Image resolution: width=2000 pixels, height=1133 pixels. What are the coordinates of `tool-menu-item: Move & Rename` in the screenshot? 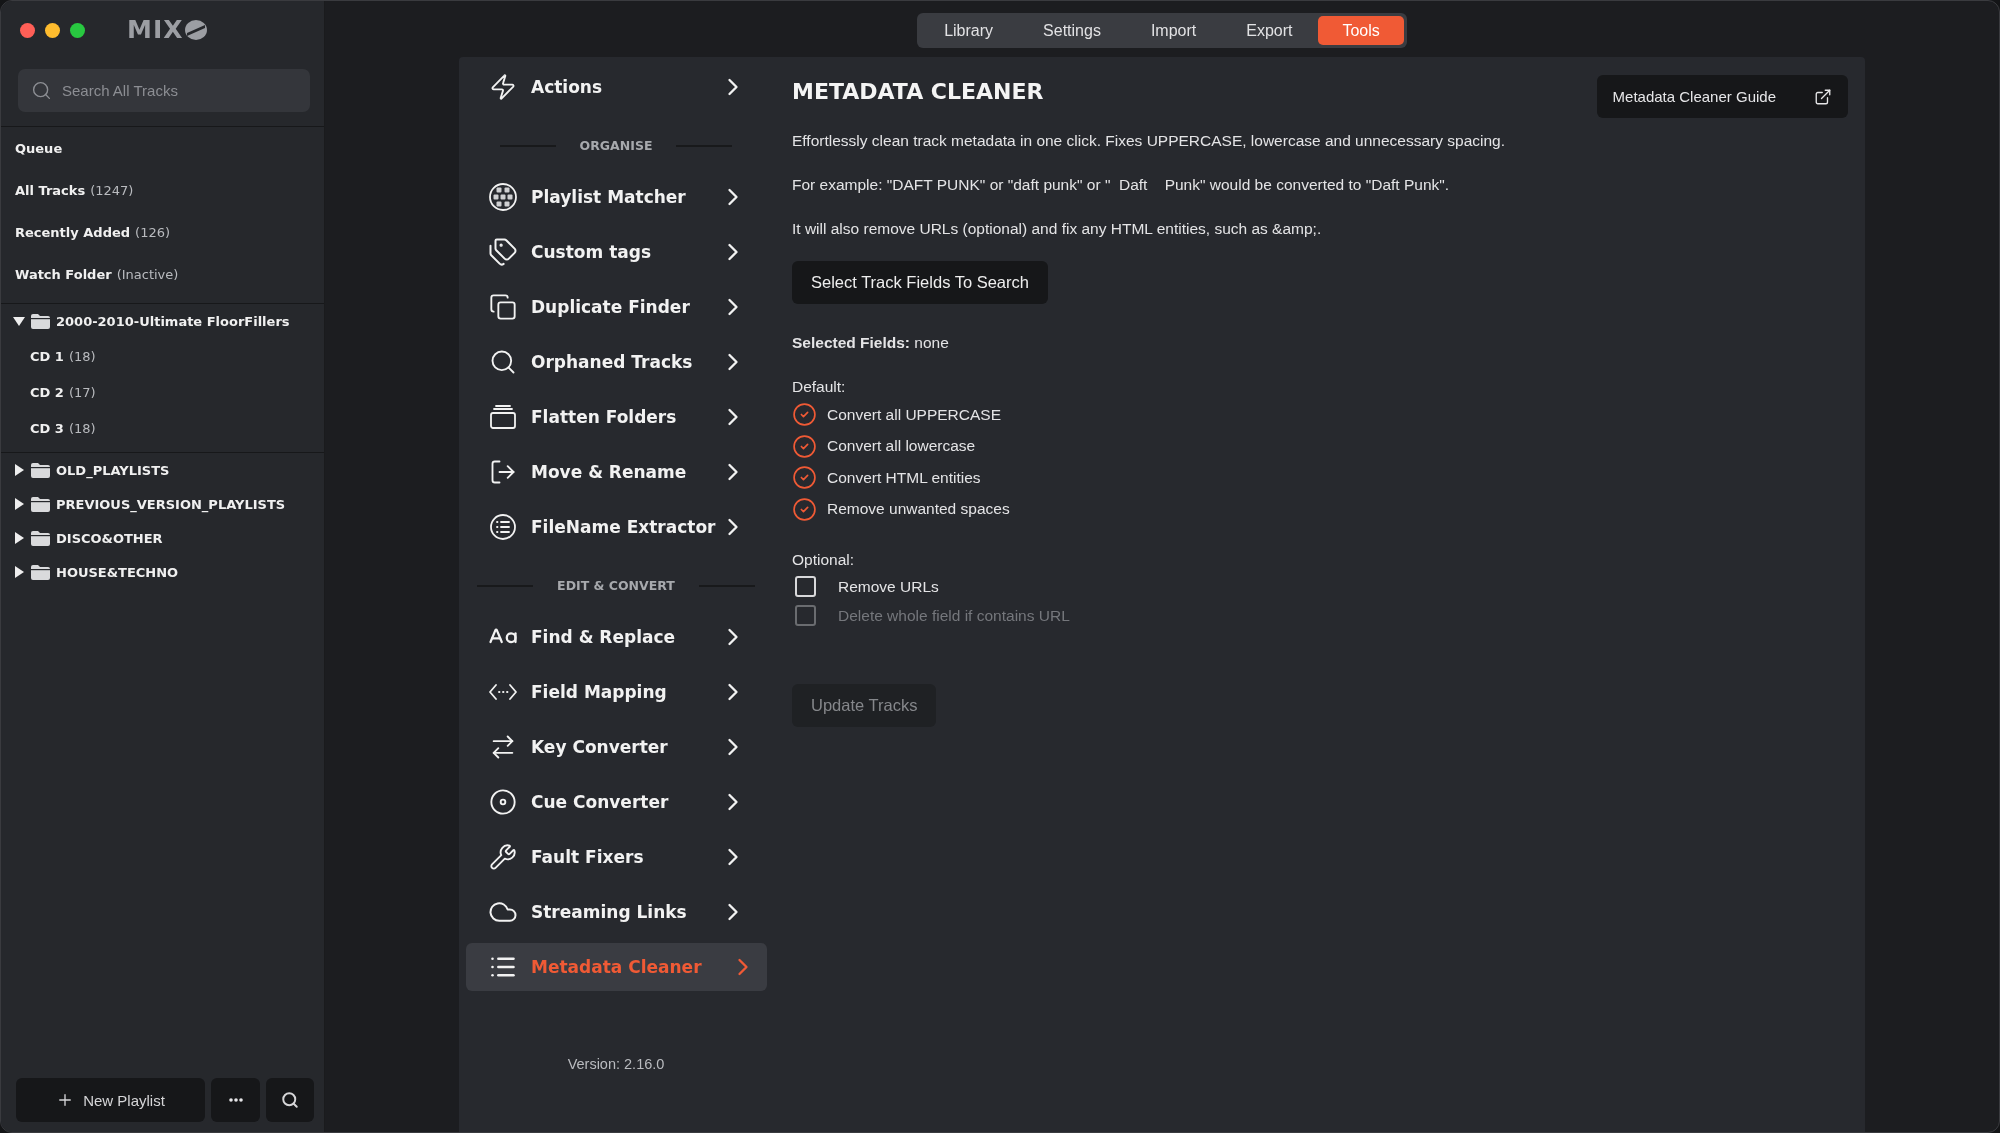 It's located at (616, 472).